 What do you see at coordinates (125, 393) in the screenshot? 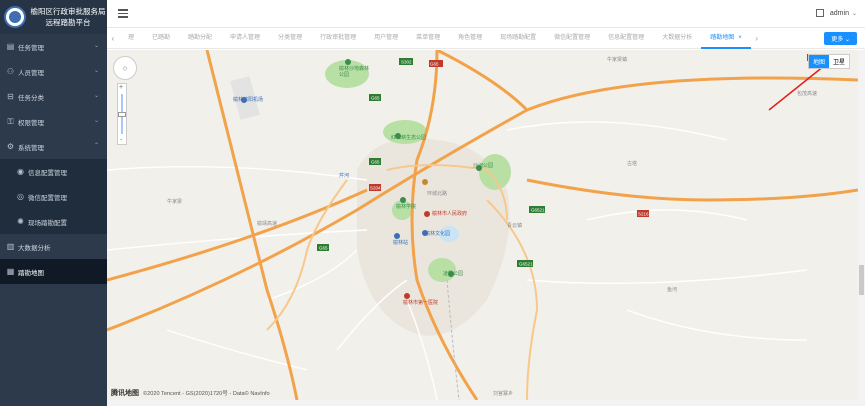
I see `tencent-map-logo: 腾讯地图` at bounding box center [125, 393].